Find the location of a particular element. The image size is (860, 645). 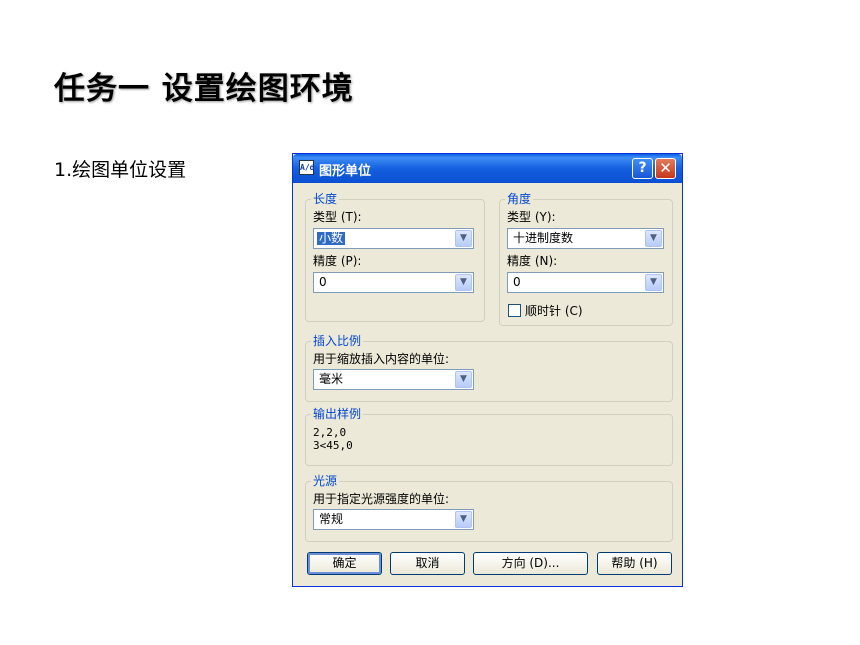

sample-output-line-2: 3<45,0 is located at coordinates (333, 445).